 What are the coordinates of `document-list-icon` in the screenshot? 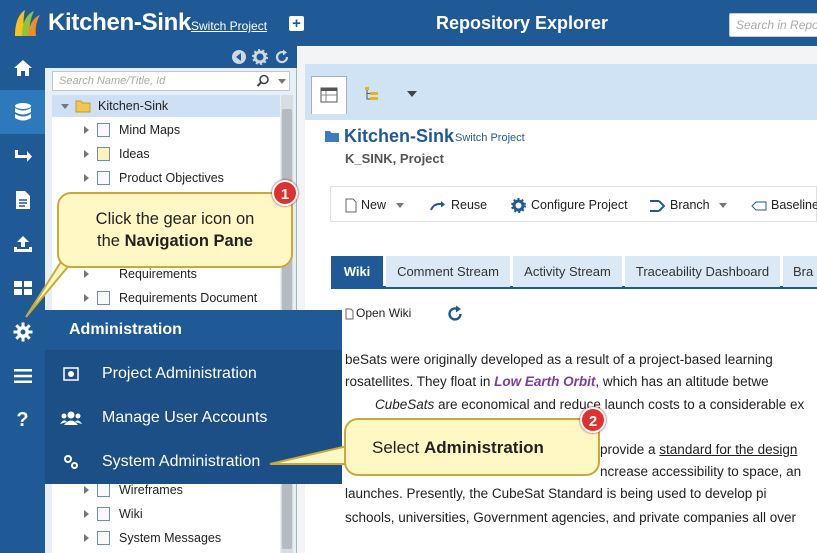 It's located at (103, 298).